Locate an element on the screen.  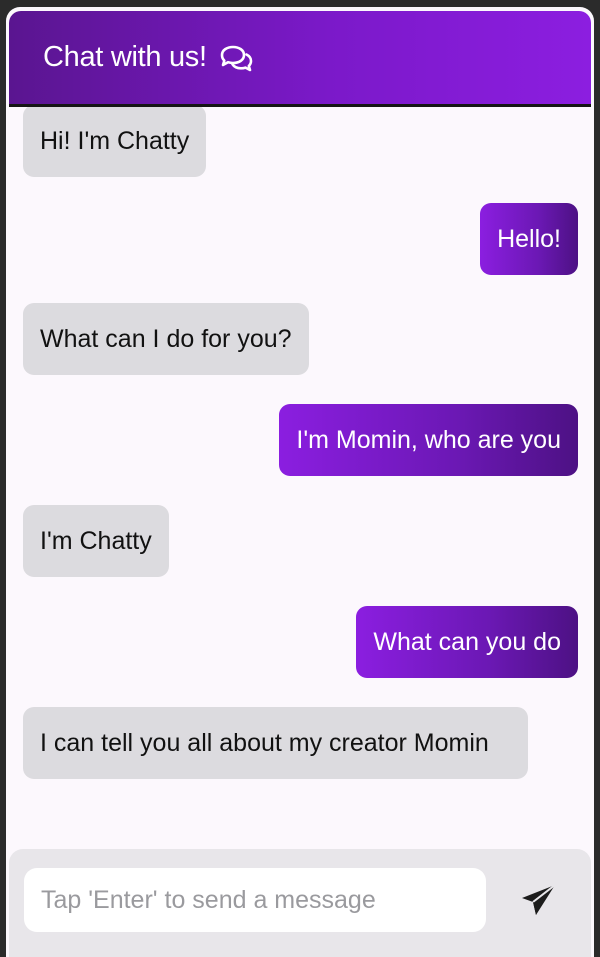
send-button is located at coordinates (539, 901).